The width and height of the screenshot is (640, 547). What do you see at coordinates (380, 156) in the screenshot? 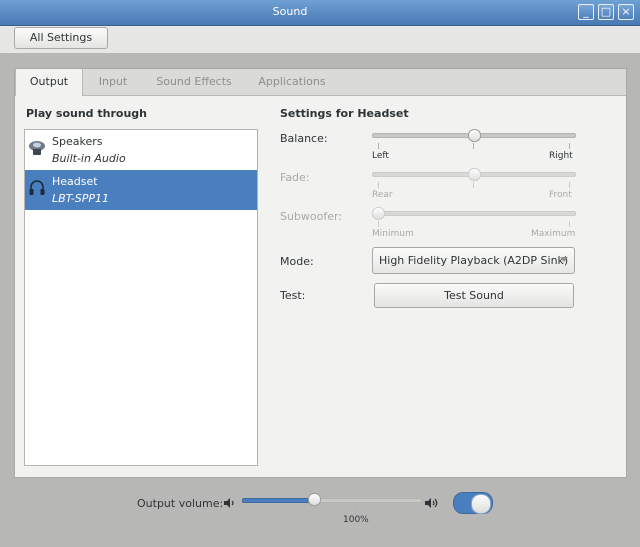
I see `balance-left-label: Left` at bounding box center [380, 156].